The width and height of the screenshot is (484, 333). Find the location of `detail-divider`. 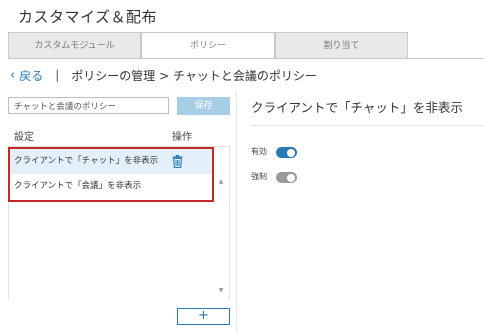

detail-divider is located at coordinates (367, 125).